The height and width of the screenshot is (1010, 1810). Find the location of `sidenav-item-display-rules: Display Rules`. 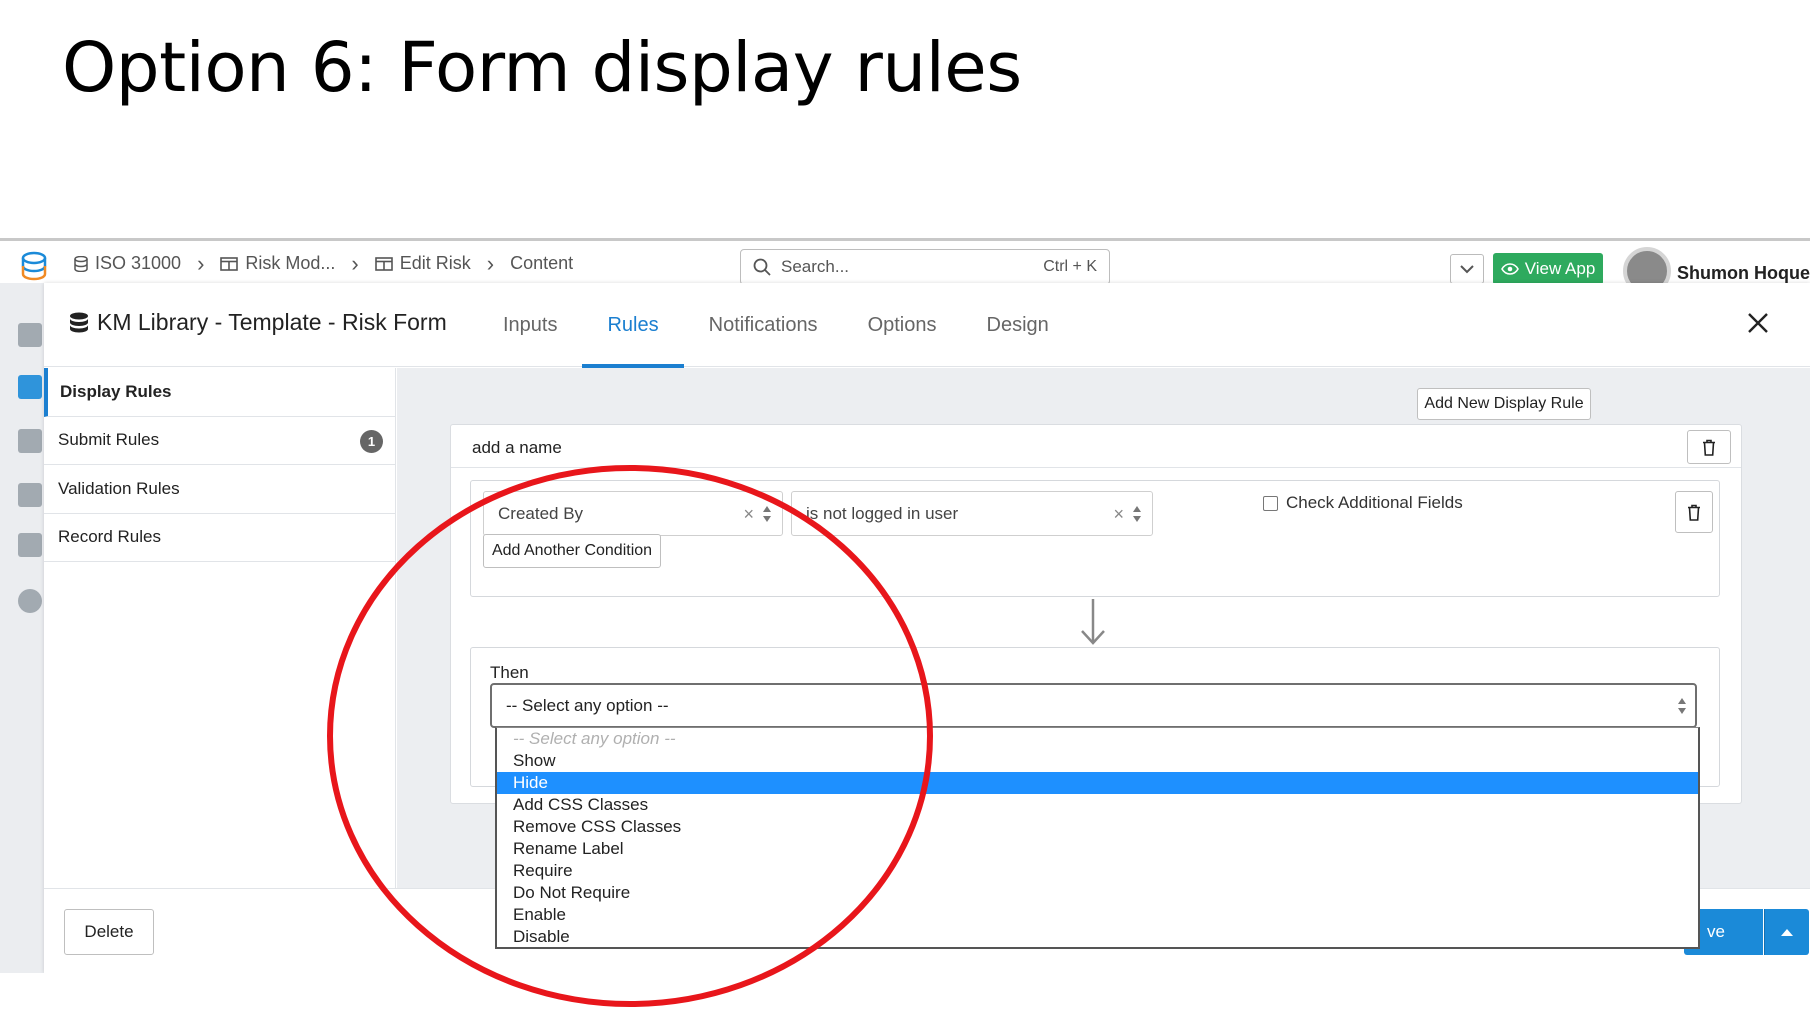

sidenav-item-display-rules: Display Rules is located at coordinates (219, 392).